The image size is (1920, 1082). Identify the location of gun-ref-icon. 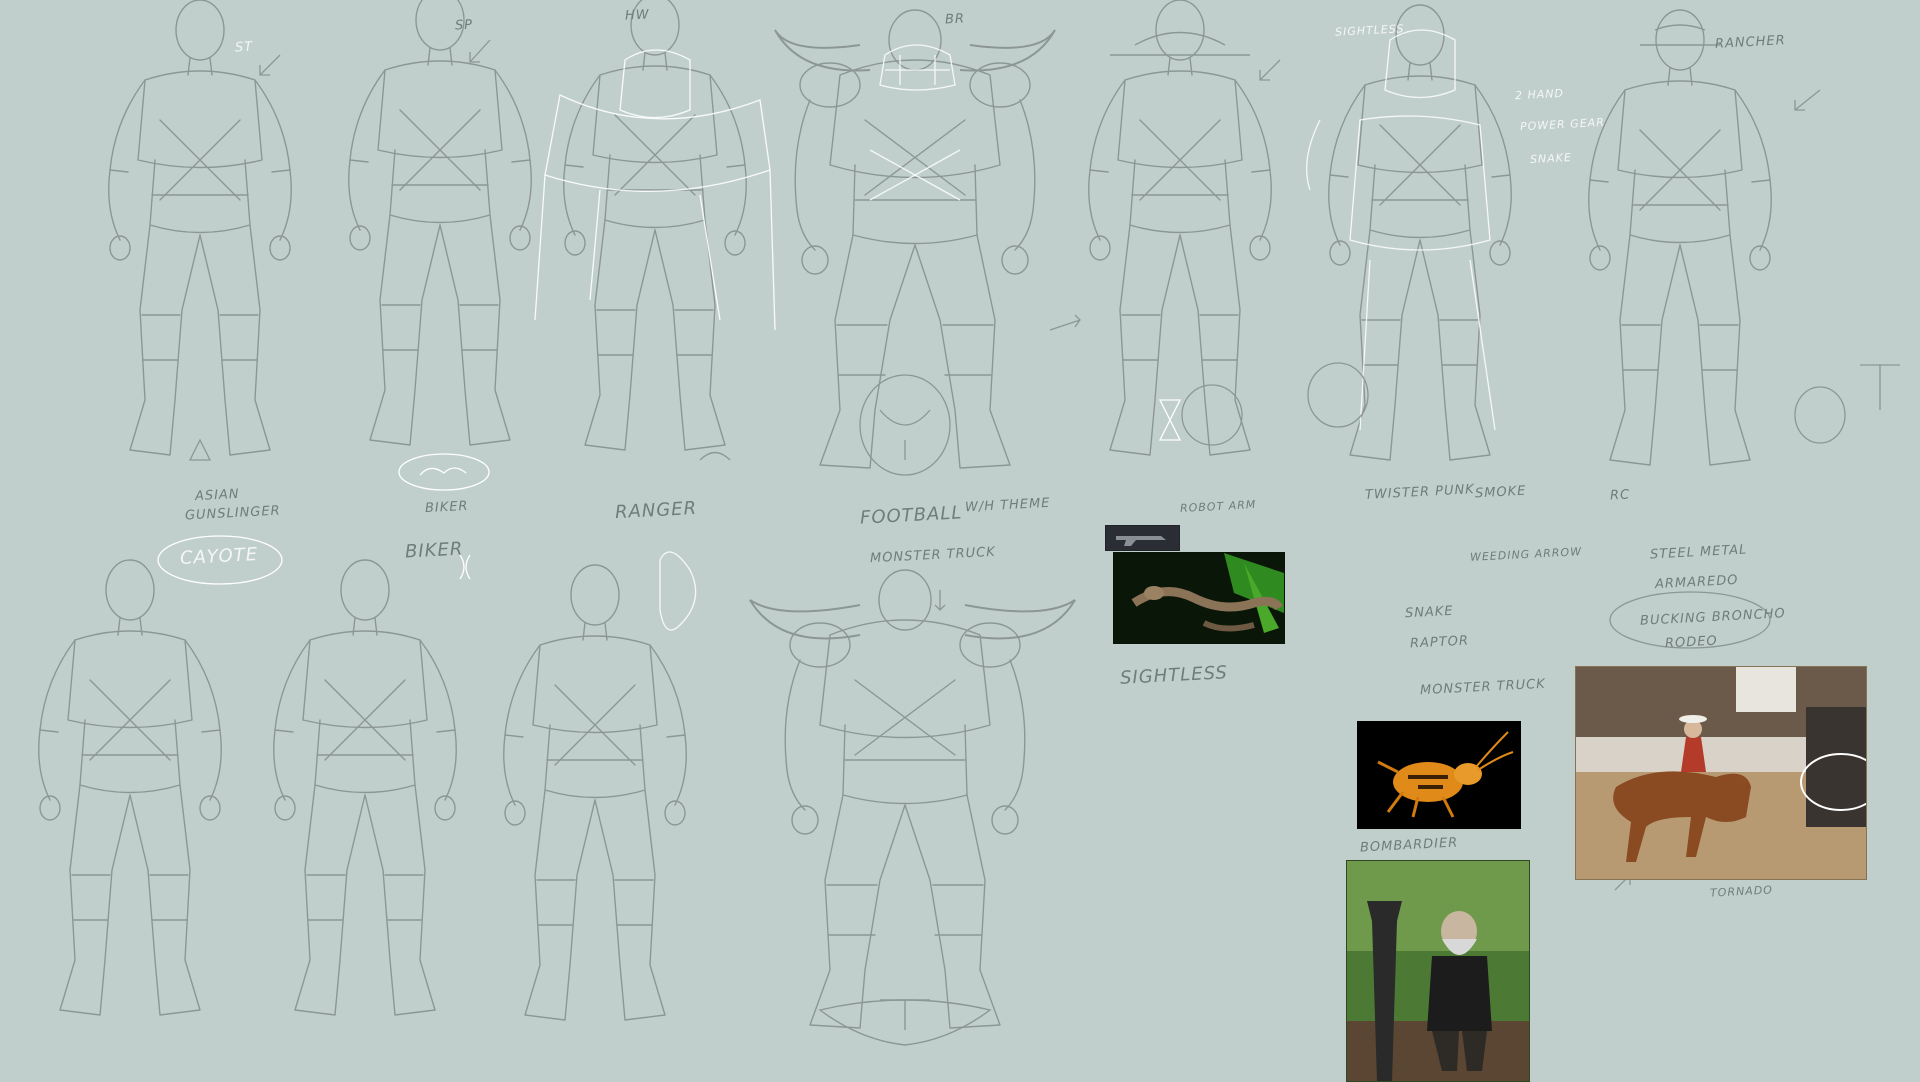
(1142, 538).